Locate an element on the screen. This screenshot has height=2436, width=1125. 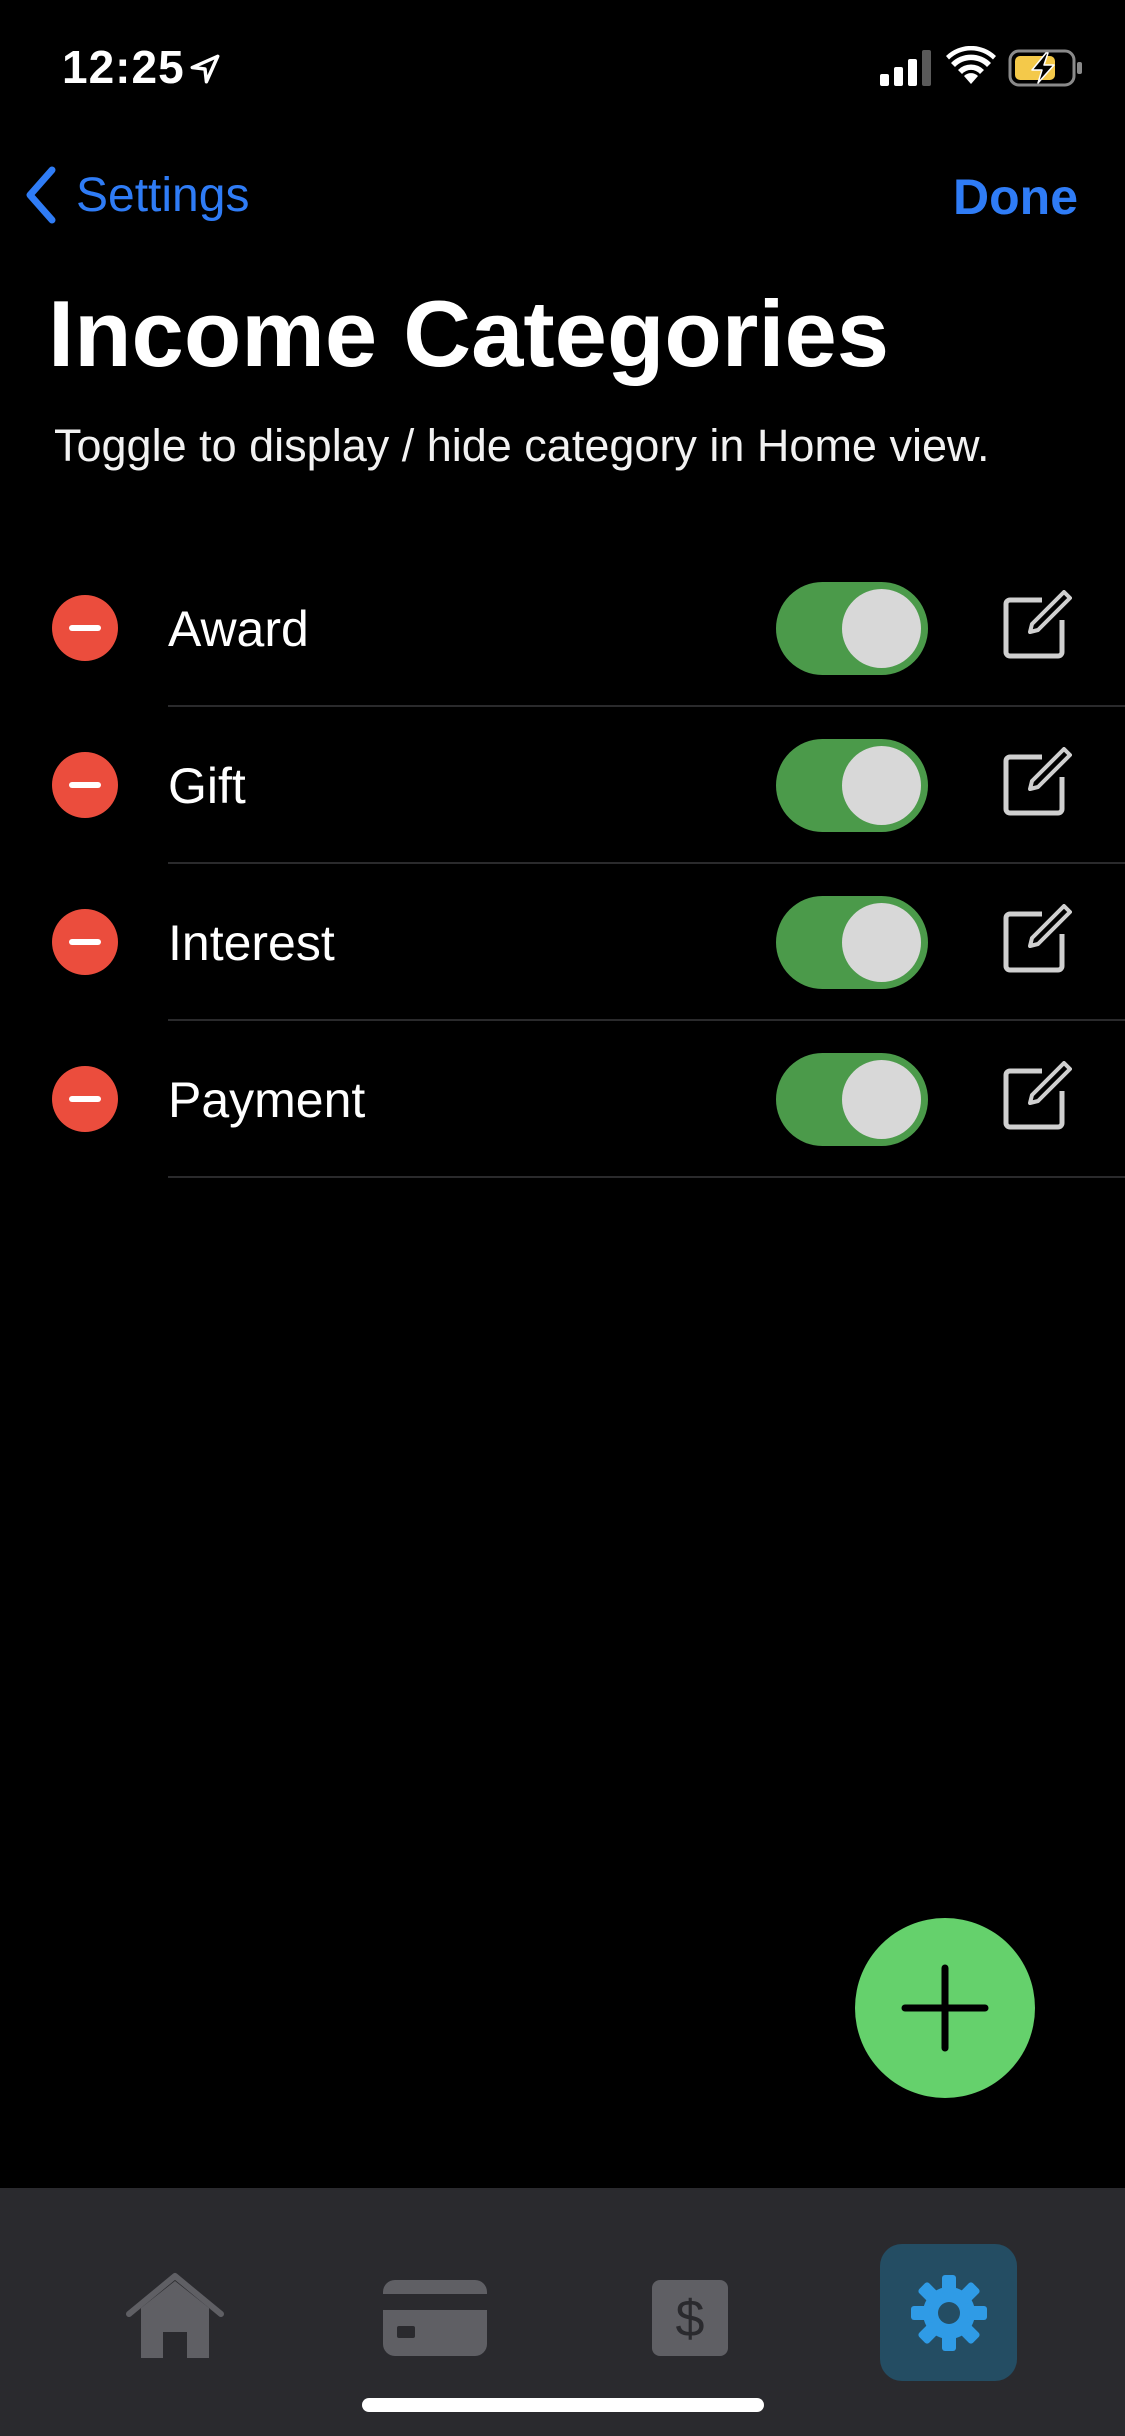
category-row-gift: Gift is located at coordinates (562, 785).